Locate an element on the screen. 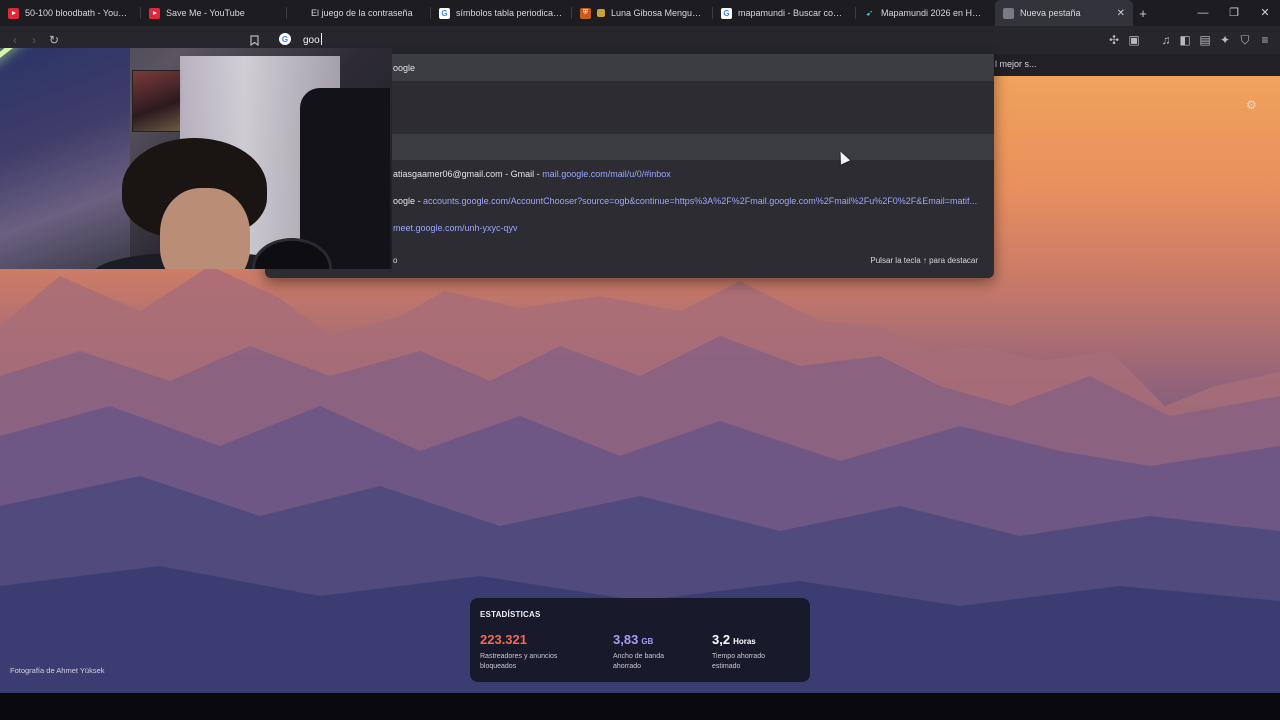  tab-mapamundi-hd: ➹ Mapamundi 2026 en HD para is located at coordinates (925, 13).